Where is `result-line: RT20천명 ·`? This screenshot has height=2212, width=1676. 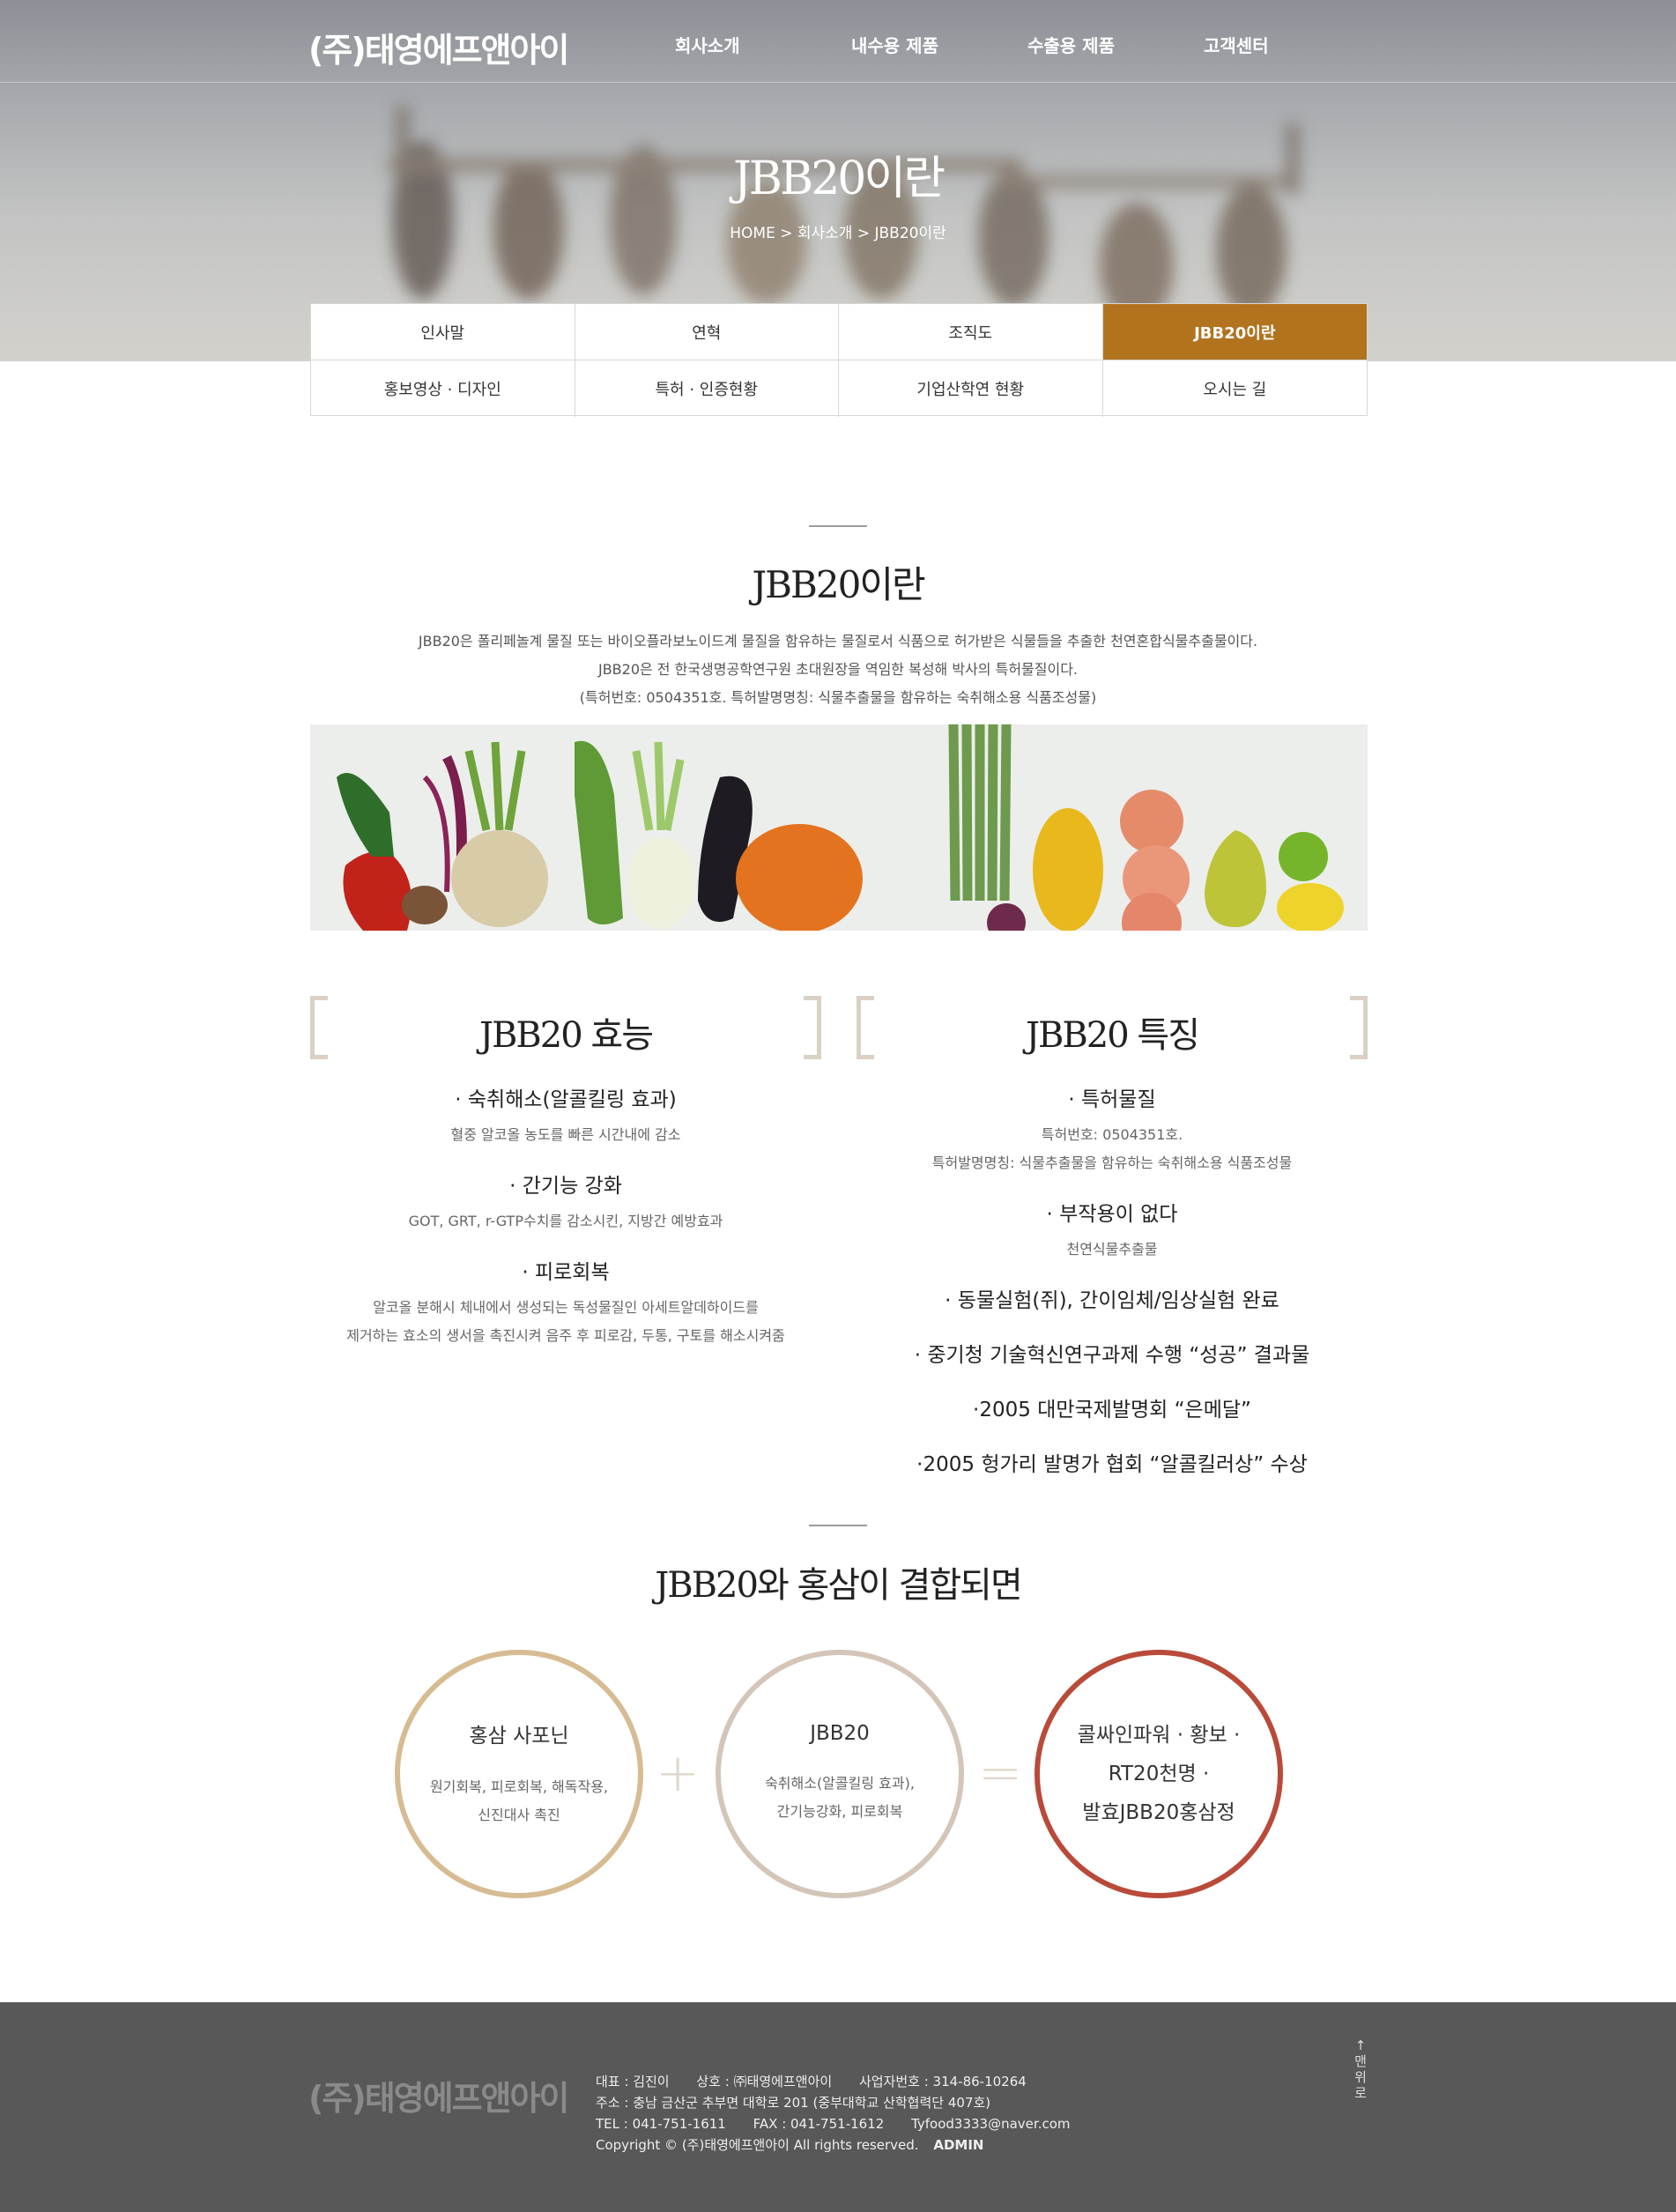
result-line: RT20천명 · is located at coordinates (1159, 1774).